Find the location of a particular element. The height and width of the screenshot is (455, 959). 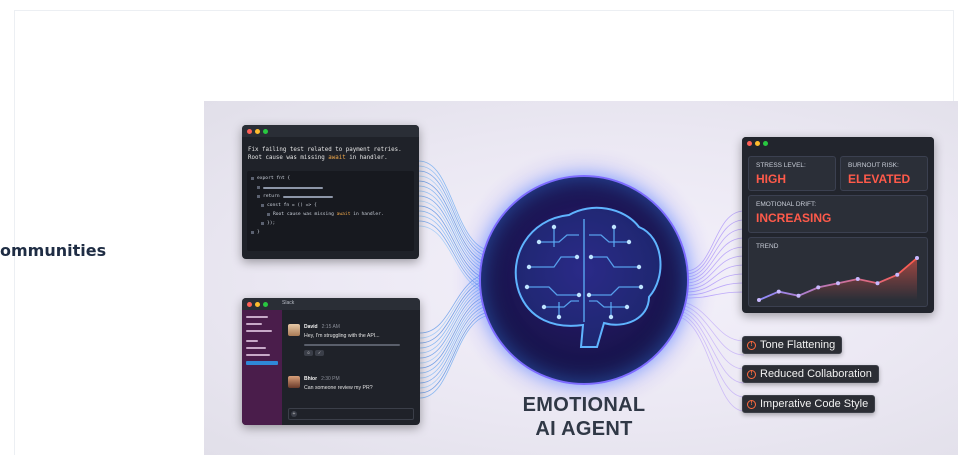

burnout-risk-label: BURNOUT RISK: is located at coordinates (873, 165).